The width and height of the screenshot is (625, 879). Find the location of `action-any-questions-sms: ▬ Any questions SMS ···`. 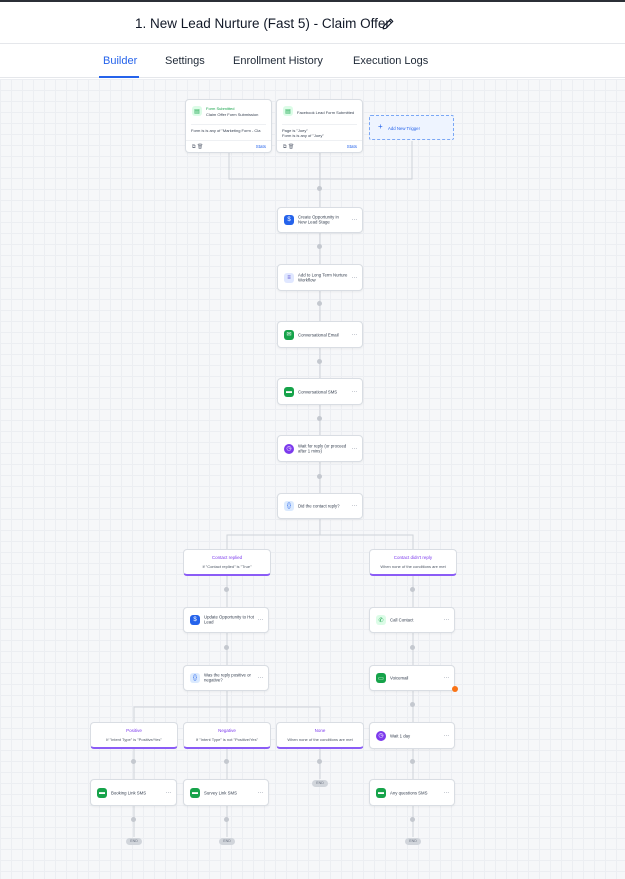

action-any-questions-sms: ▬ Any questions SMS ··· is located at coordinates (412, 792).